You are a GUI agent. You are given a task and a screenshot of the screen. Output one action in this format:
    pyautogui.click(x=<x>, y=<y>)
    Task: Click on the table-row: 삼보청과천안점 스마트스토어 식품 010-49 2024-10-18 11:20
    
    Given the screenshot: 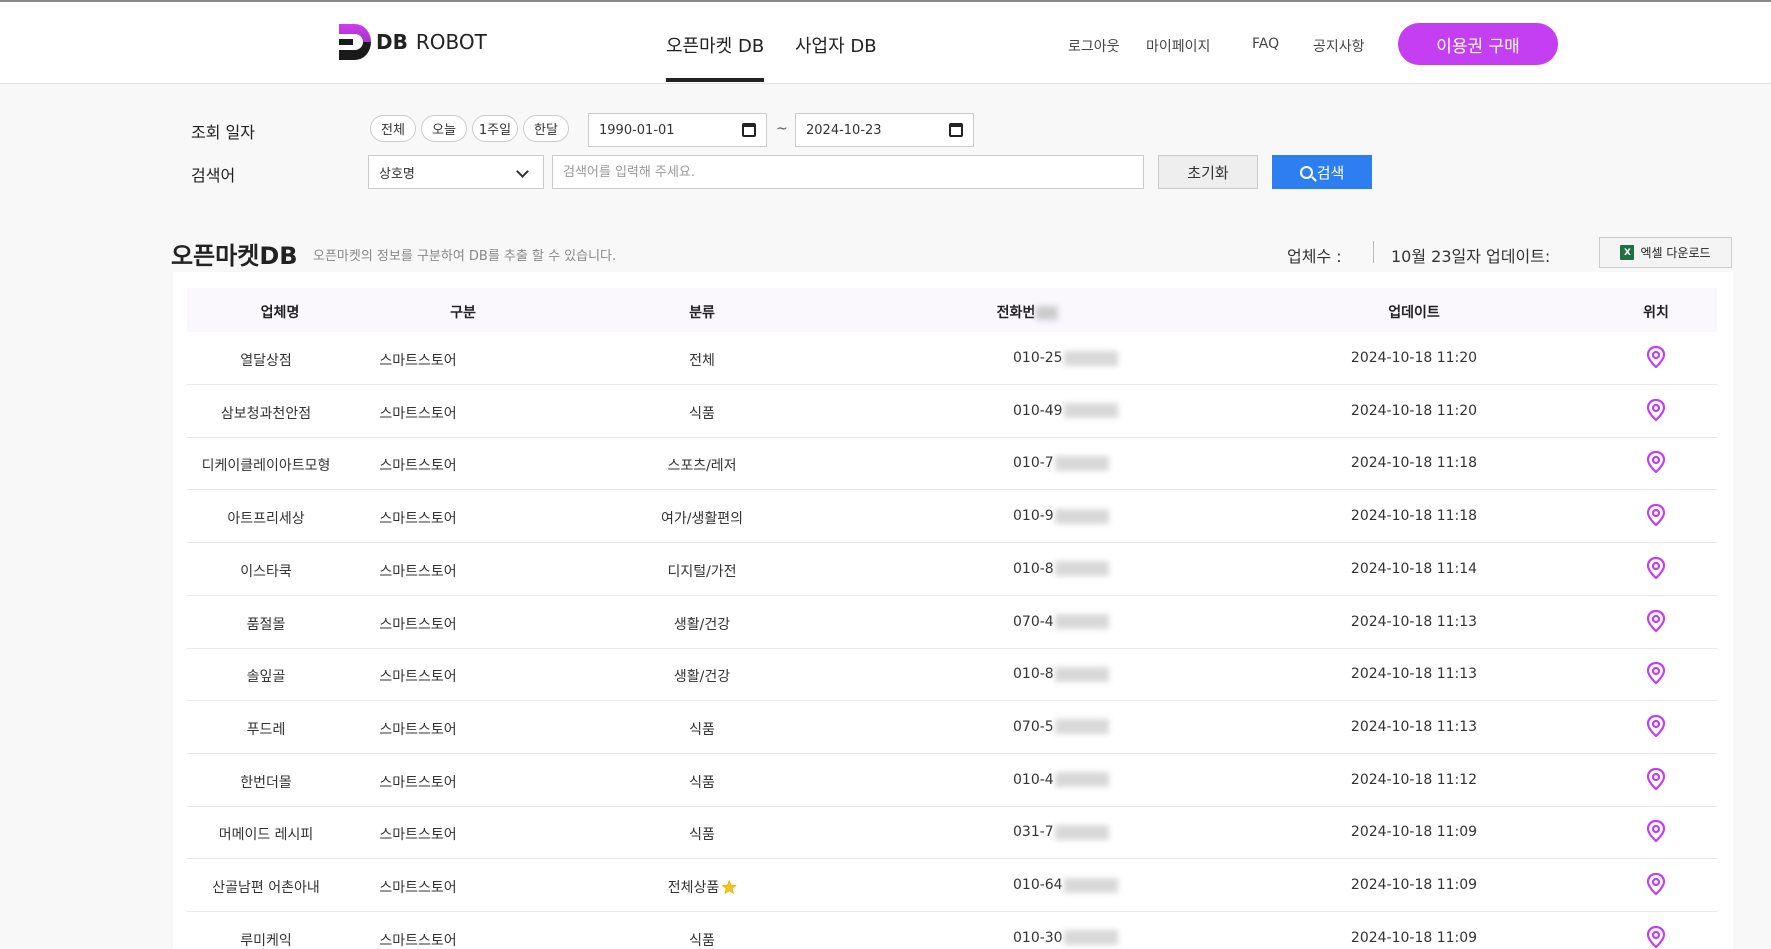 What is the action you would take?
    pyautogui.click(x=952, y=411)
    